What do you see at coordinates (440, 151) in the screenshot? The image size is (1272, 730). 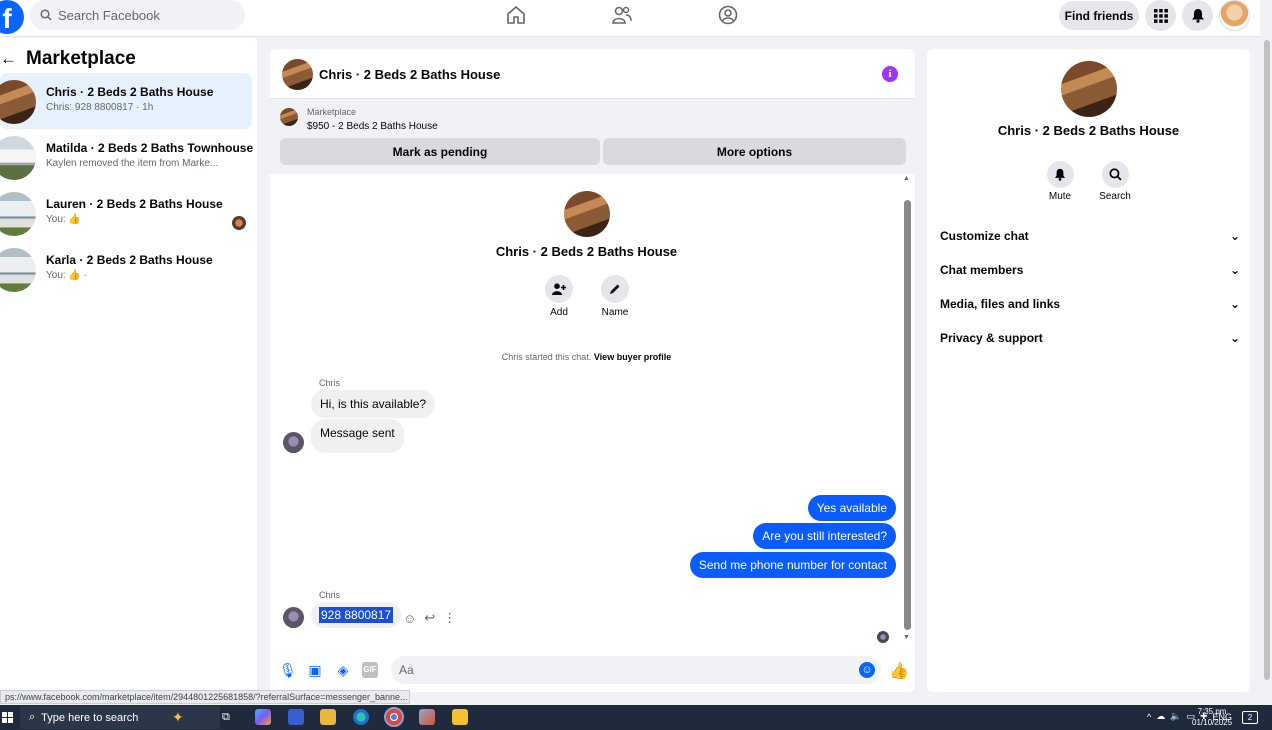 I see `mark-as-pending-button: Mark as pending` at bounding box center [440, 151].